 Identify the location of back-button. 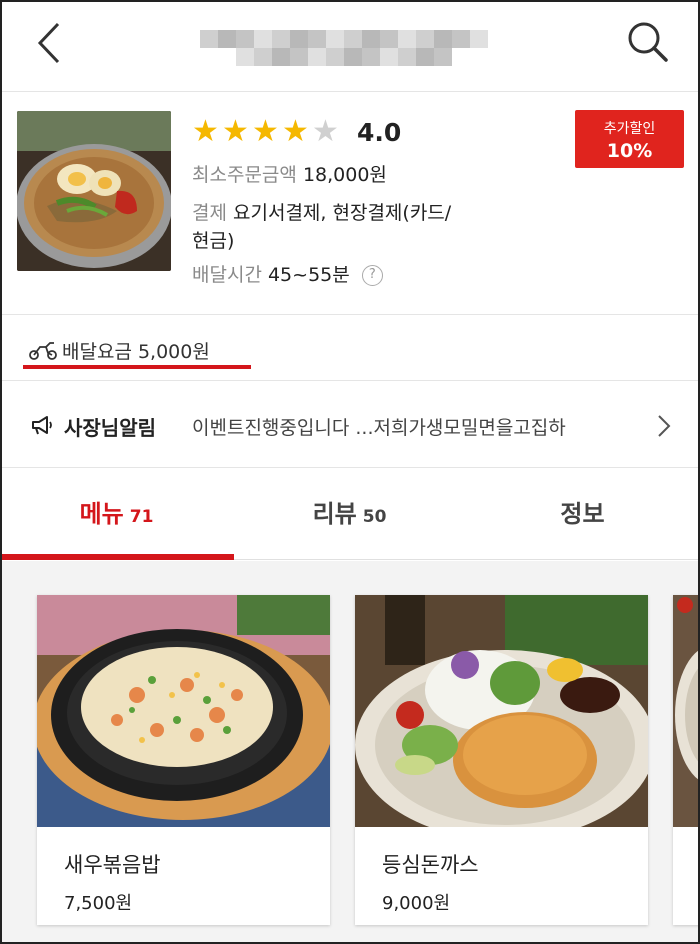
(53, 43).